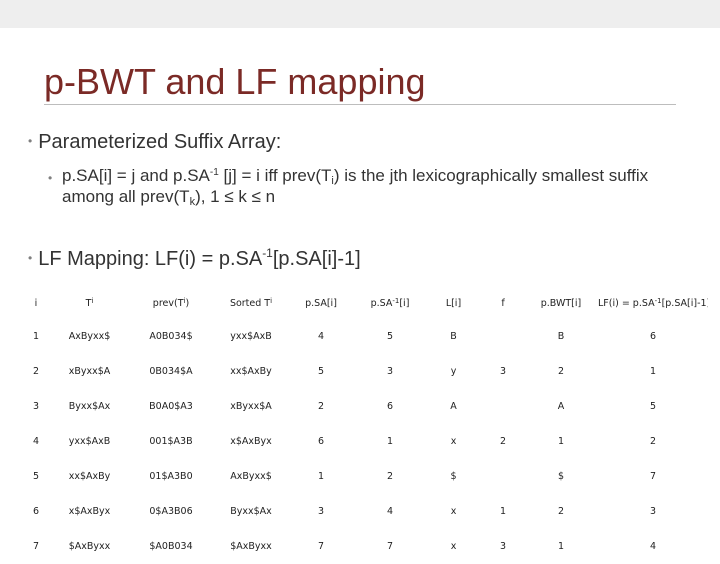 The width and height of the screenshot is (720, 564). Describe the element at coordinates (251, 476) in the screenshot. I see `cell-sorted: AxByxx$` at that location.